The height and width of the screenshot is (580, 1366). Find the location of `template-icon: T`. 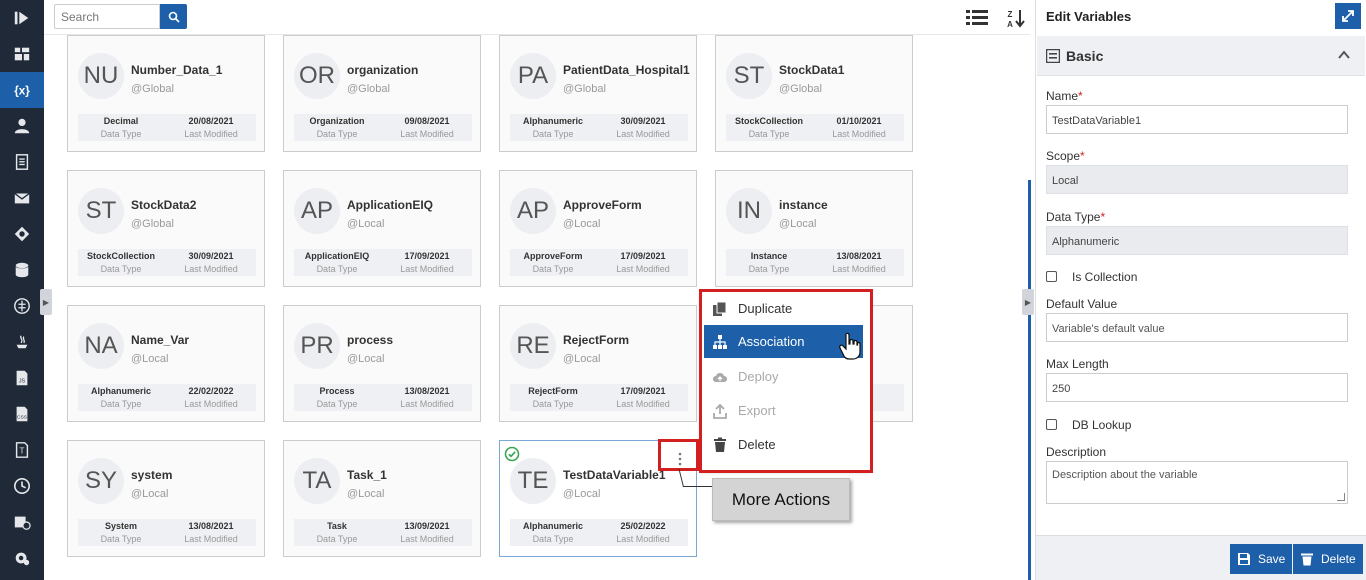

template-icon: T is located at coordinates (22, 450).